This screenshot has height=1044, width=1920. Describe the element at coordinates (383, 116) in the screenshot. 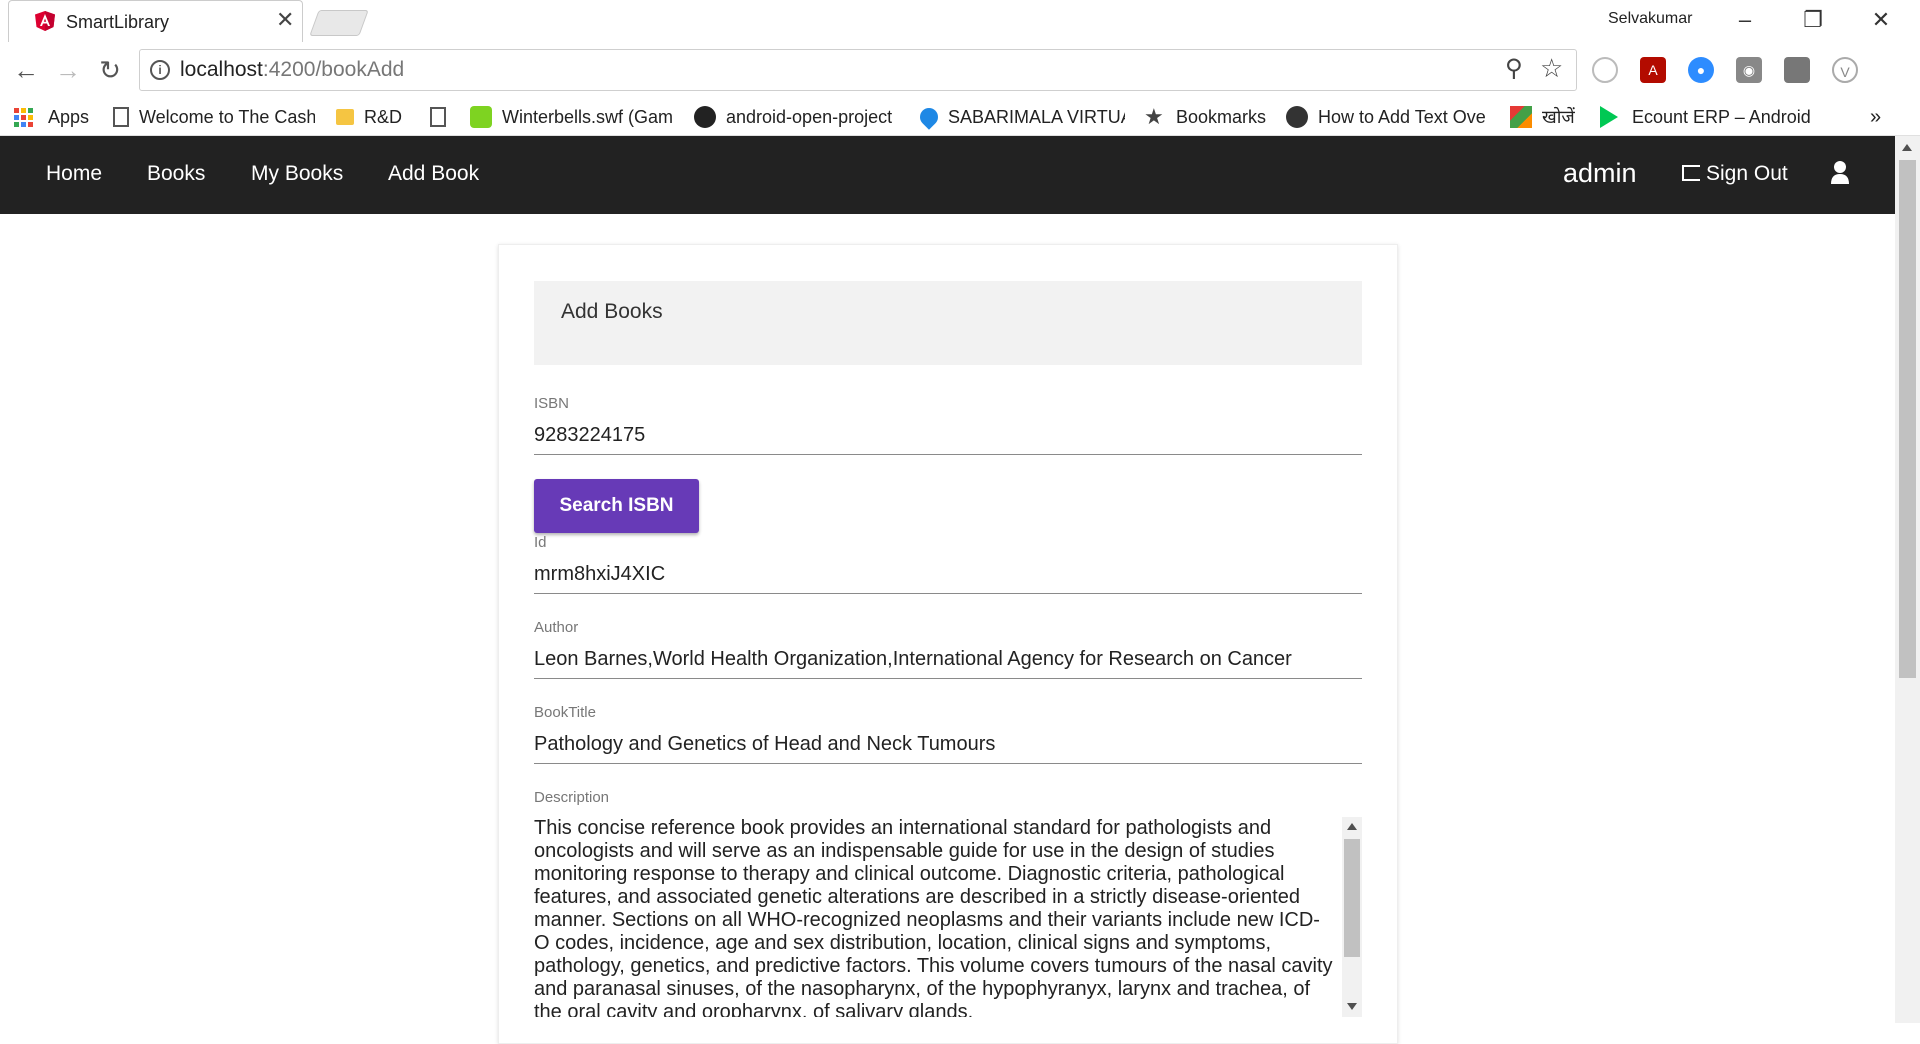

I see `bookmark-label: R&D` at that location.